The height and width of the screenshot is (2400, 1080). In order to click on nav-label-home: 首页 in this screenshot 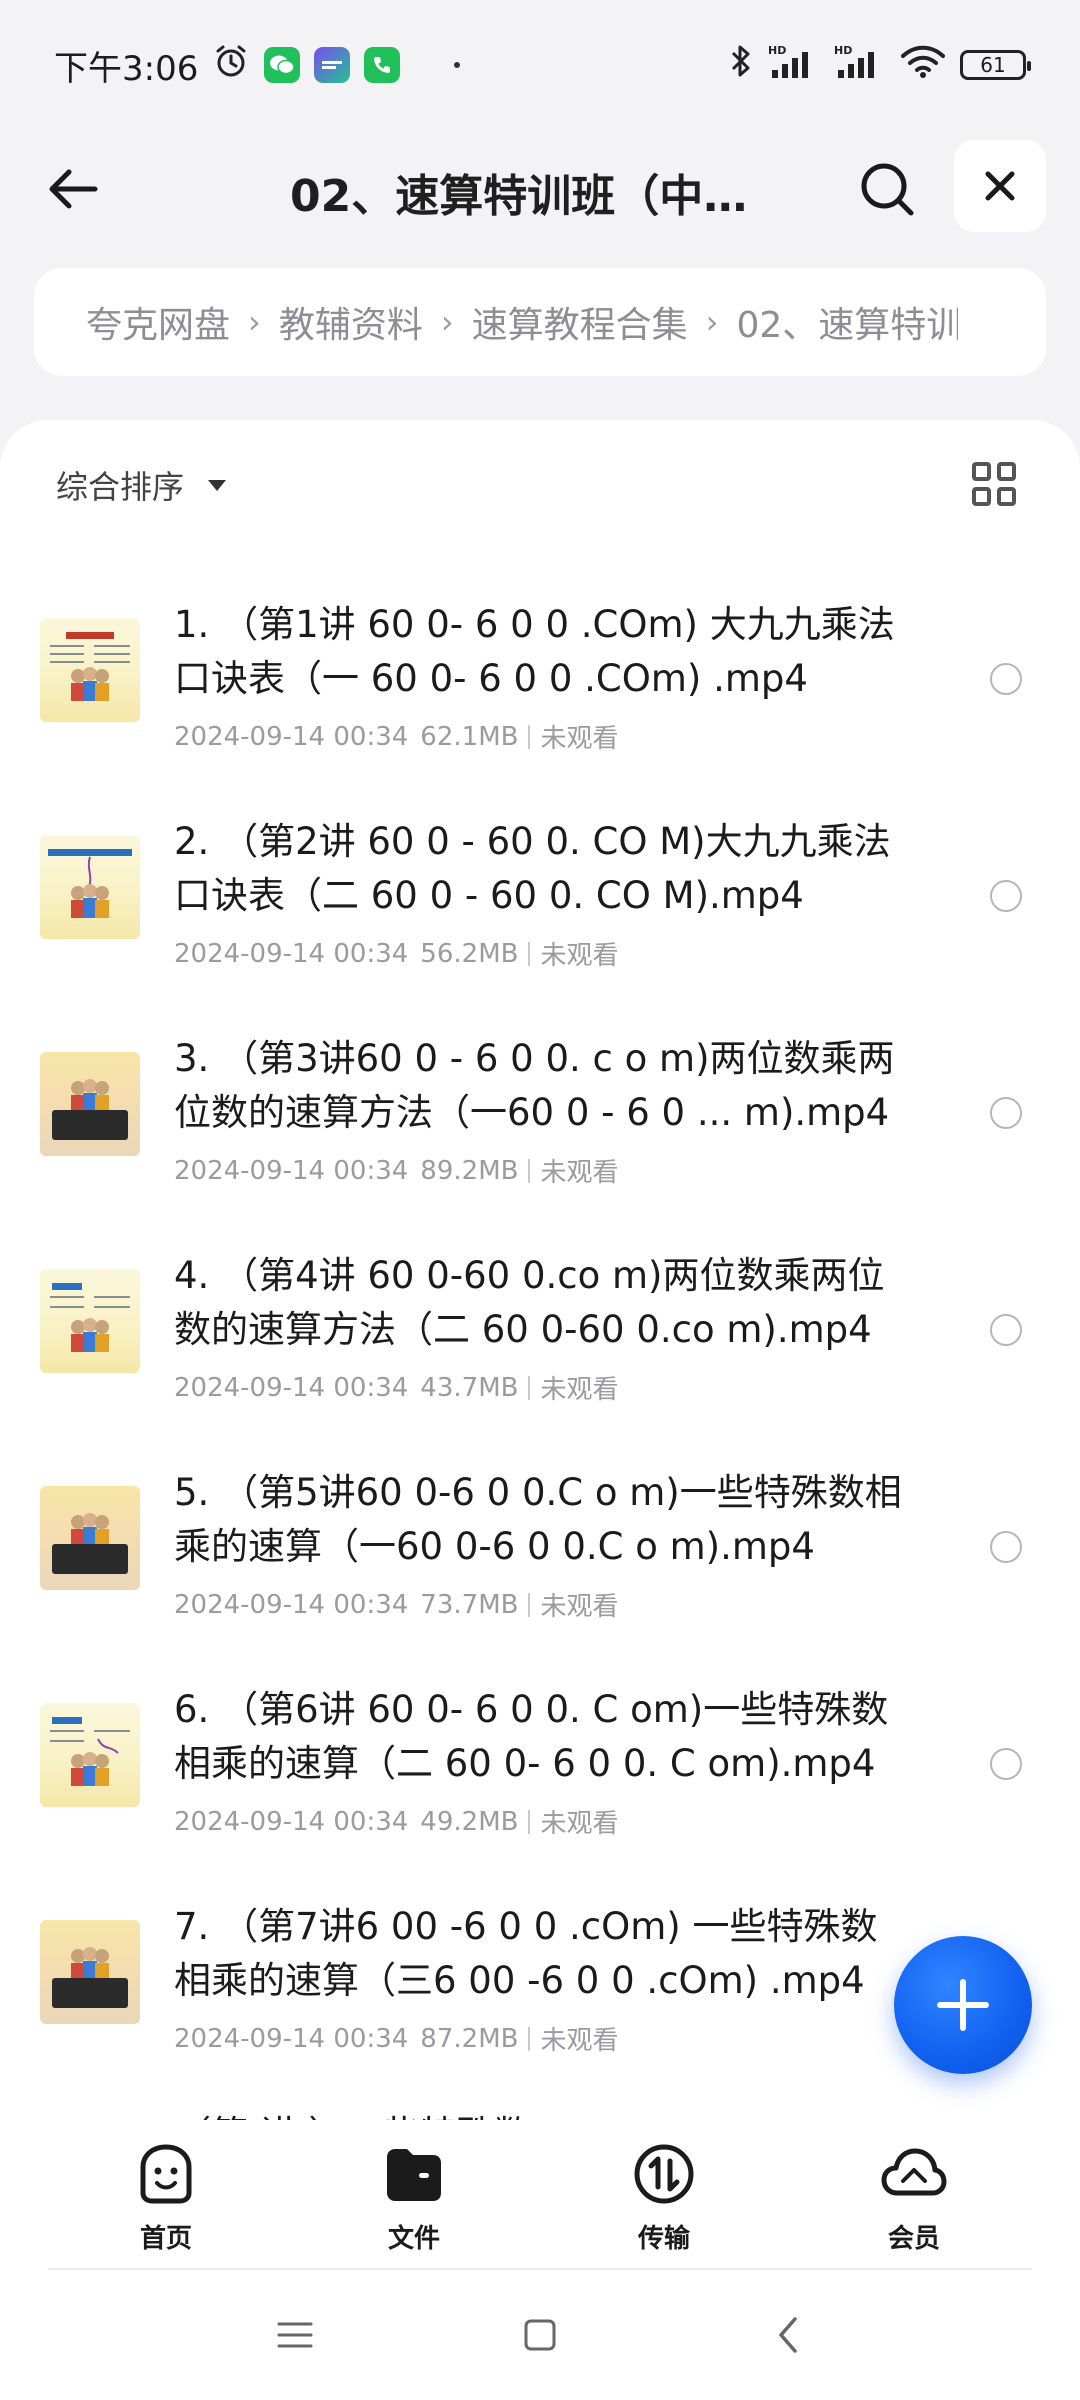, I will do `click(165, 2239)`.